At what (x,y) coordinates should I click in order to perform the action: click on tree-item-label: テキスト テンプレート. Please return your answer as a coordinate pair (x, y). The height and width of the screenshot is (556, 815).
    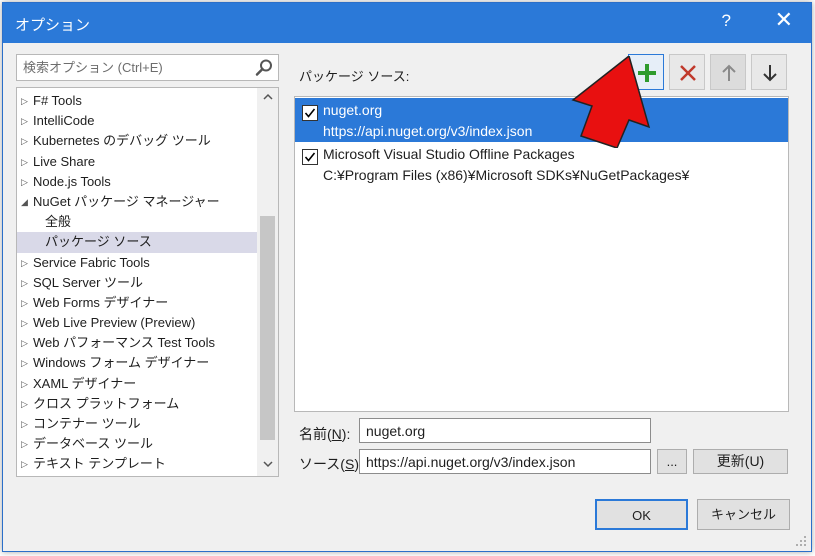
    Looking at the image, I should click on (99, 464).